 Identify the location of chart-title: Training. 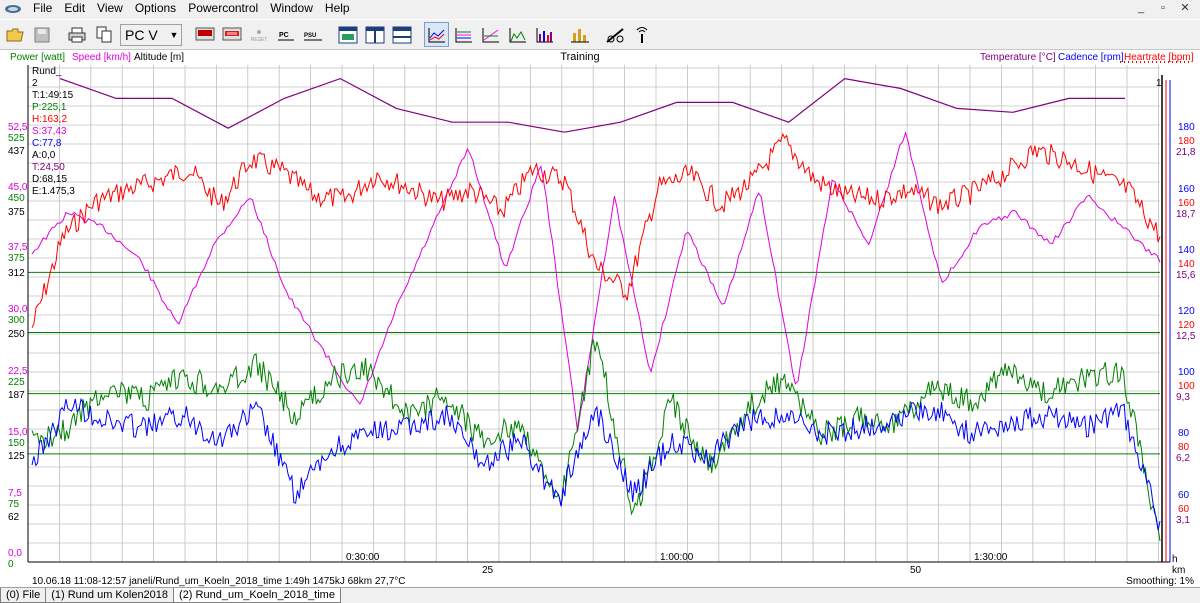
(579, 57).